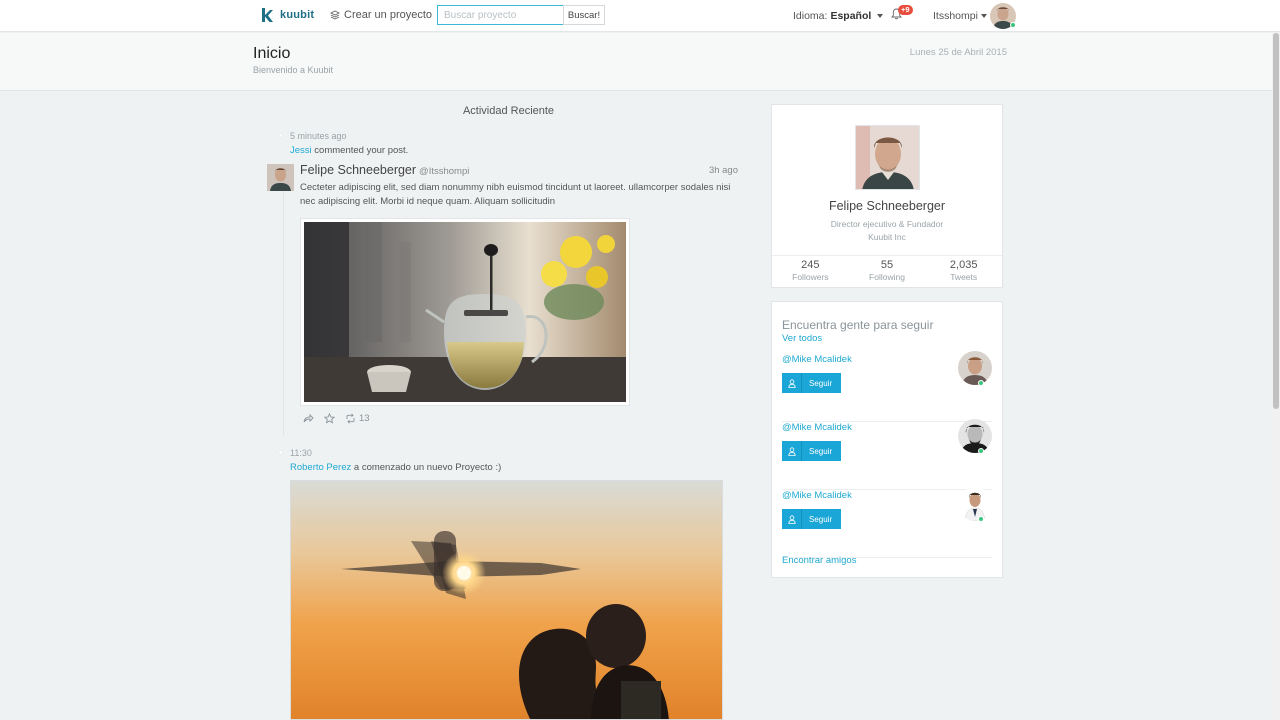  I want to click on share-icon, so click(308, 418).